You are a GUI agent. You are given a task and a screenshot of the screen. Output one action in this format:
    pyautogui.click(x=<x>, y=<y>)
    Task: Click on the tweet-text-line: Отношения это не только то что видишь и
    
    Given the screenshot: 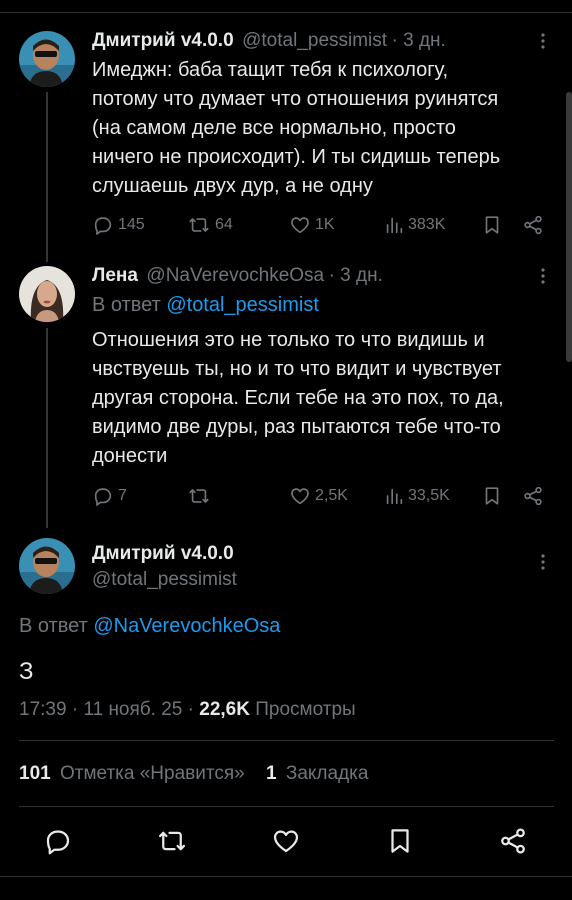 What is the action you would take?
    pyautogui.click(x=288, y=340)
    